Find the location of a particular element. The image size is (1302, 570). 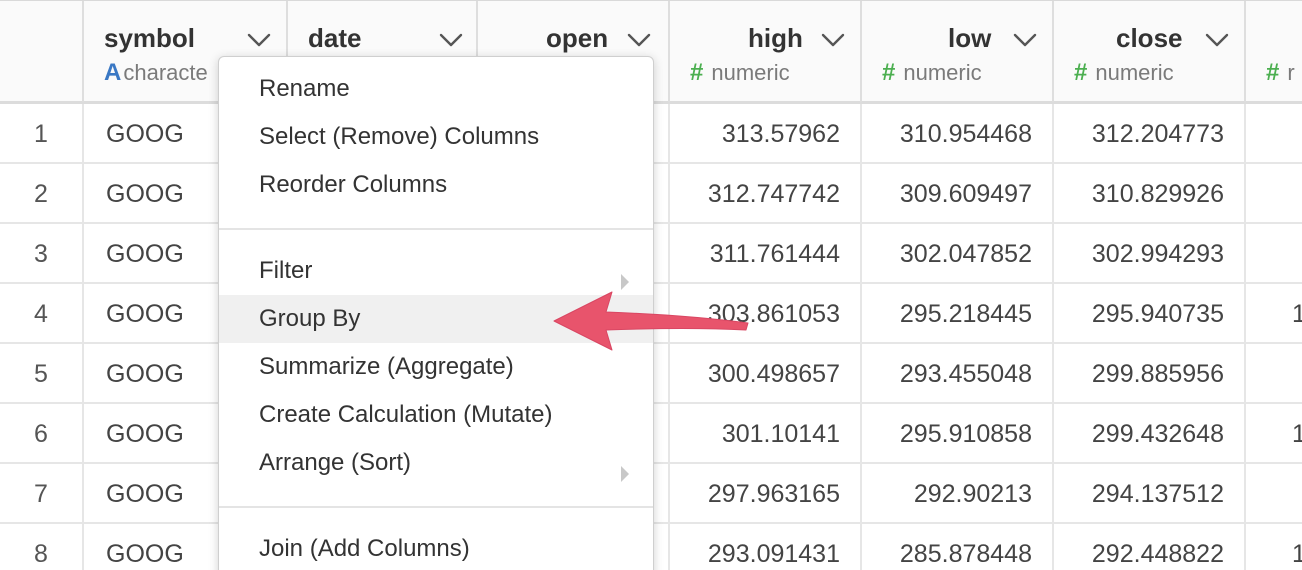

column-name: open is located at coordinates (577, 38).